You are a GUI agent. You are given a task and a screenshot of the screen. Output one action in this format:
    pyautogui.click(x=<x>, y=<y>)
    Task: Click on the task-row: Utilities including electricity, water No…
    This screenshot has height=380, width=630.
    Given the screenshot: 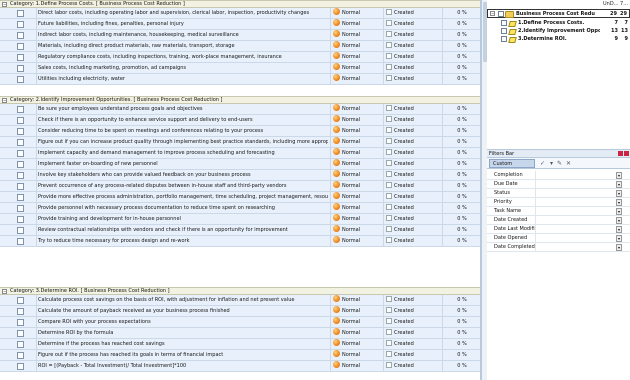 What is the action you would take?
    pyautogui.click(x=240, y=79)
    